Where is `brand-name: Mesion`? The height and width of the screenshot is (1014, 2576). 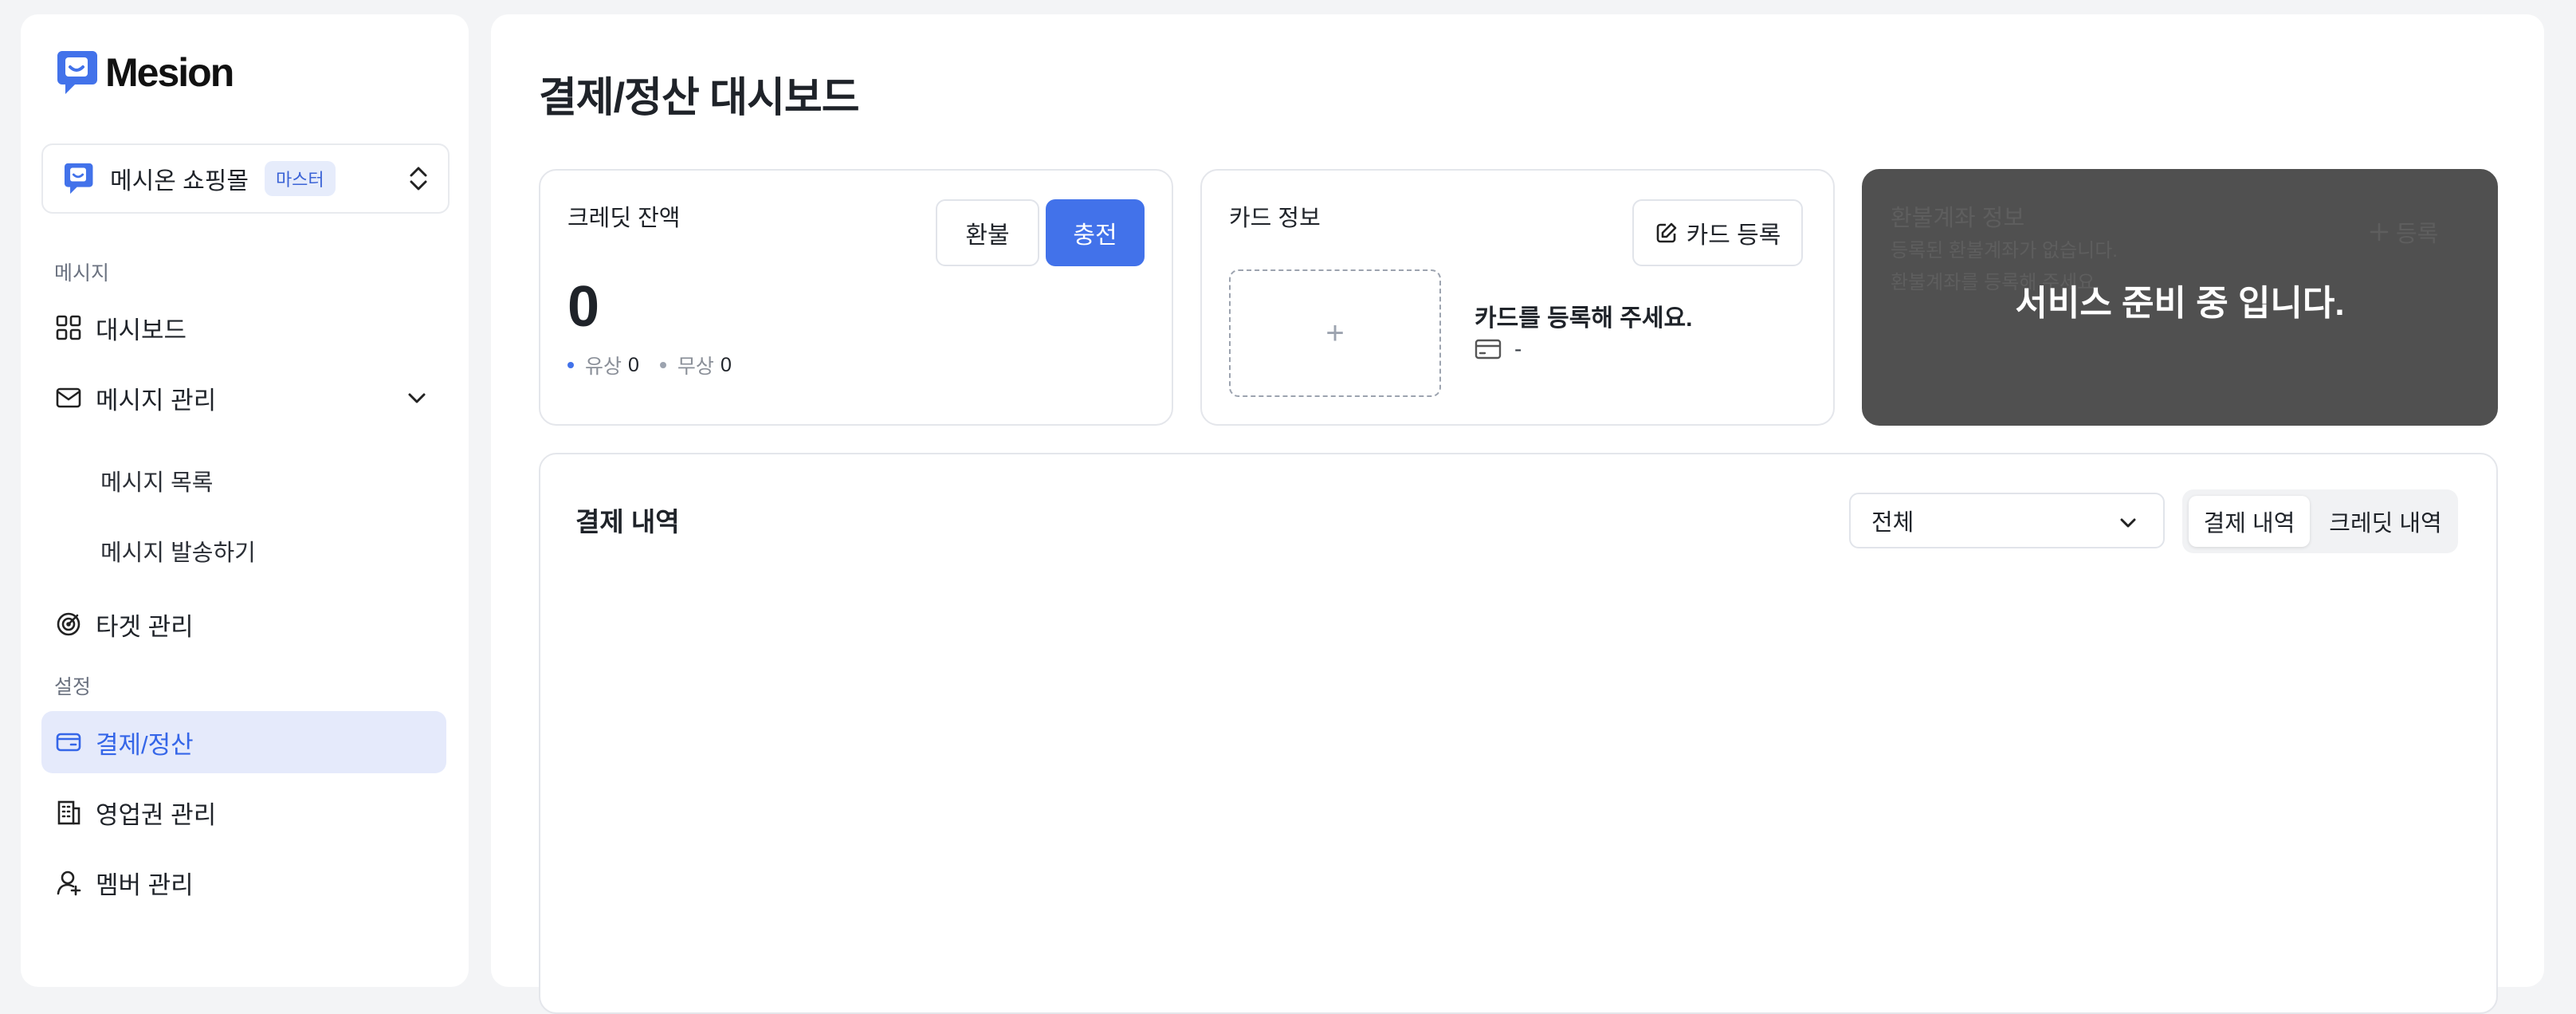 brand-name: Mesion is located at coordinates (169, 72).